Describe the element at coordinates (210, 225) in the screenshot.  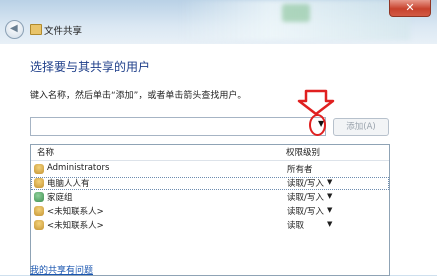
I see `table-row: <未知联系人> 读取 ▼` at that location.